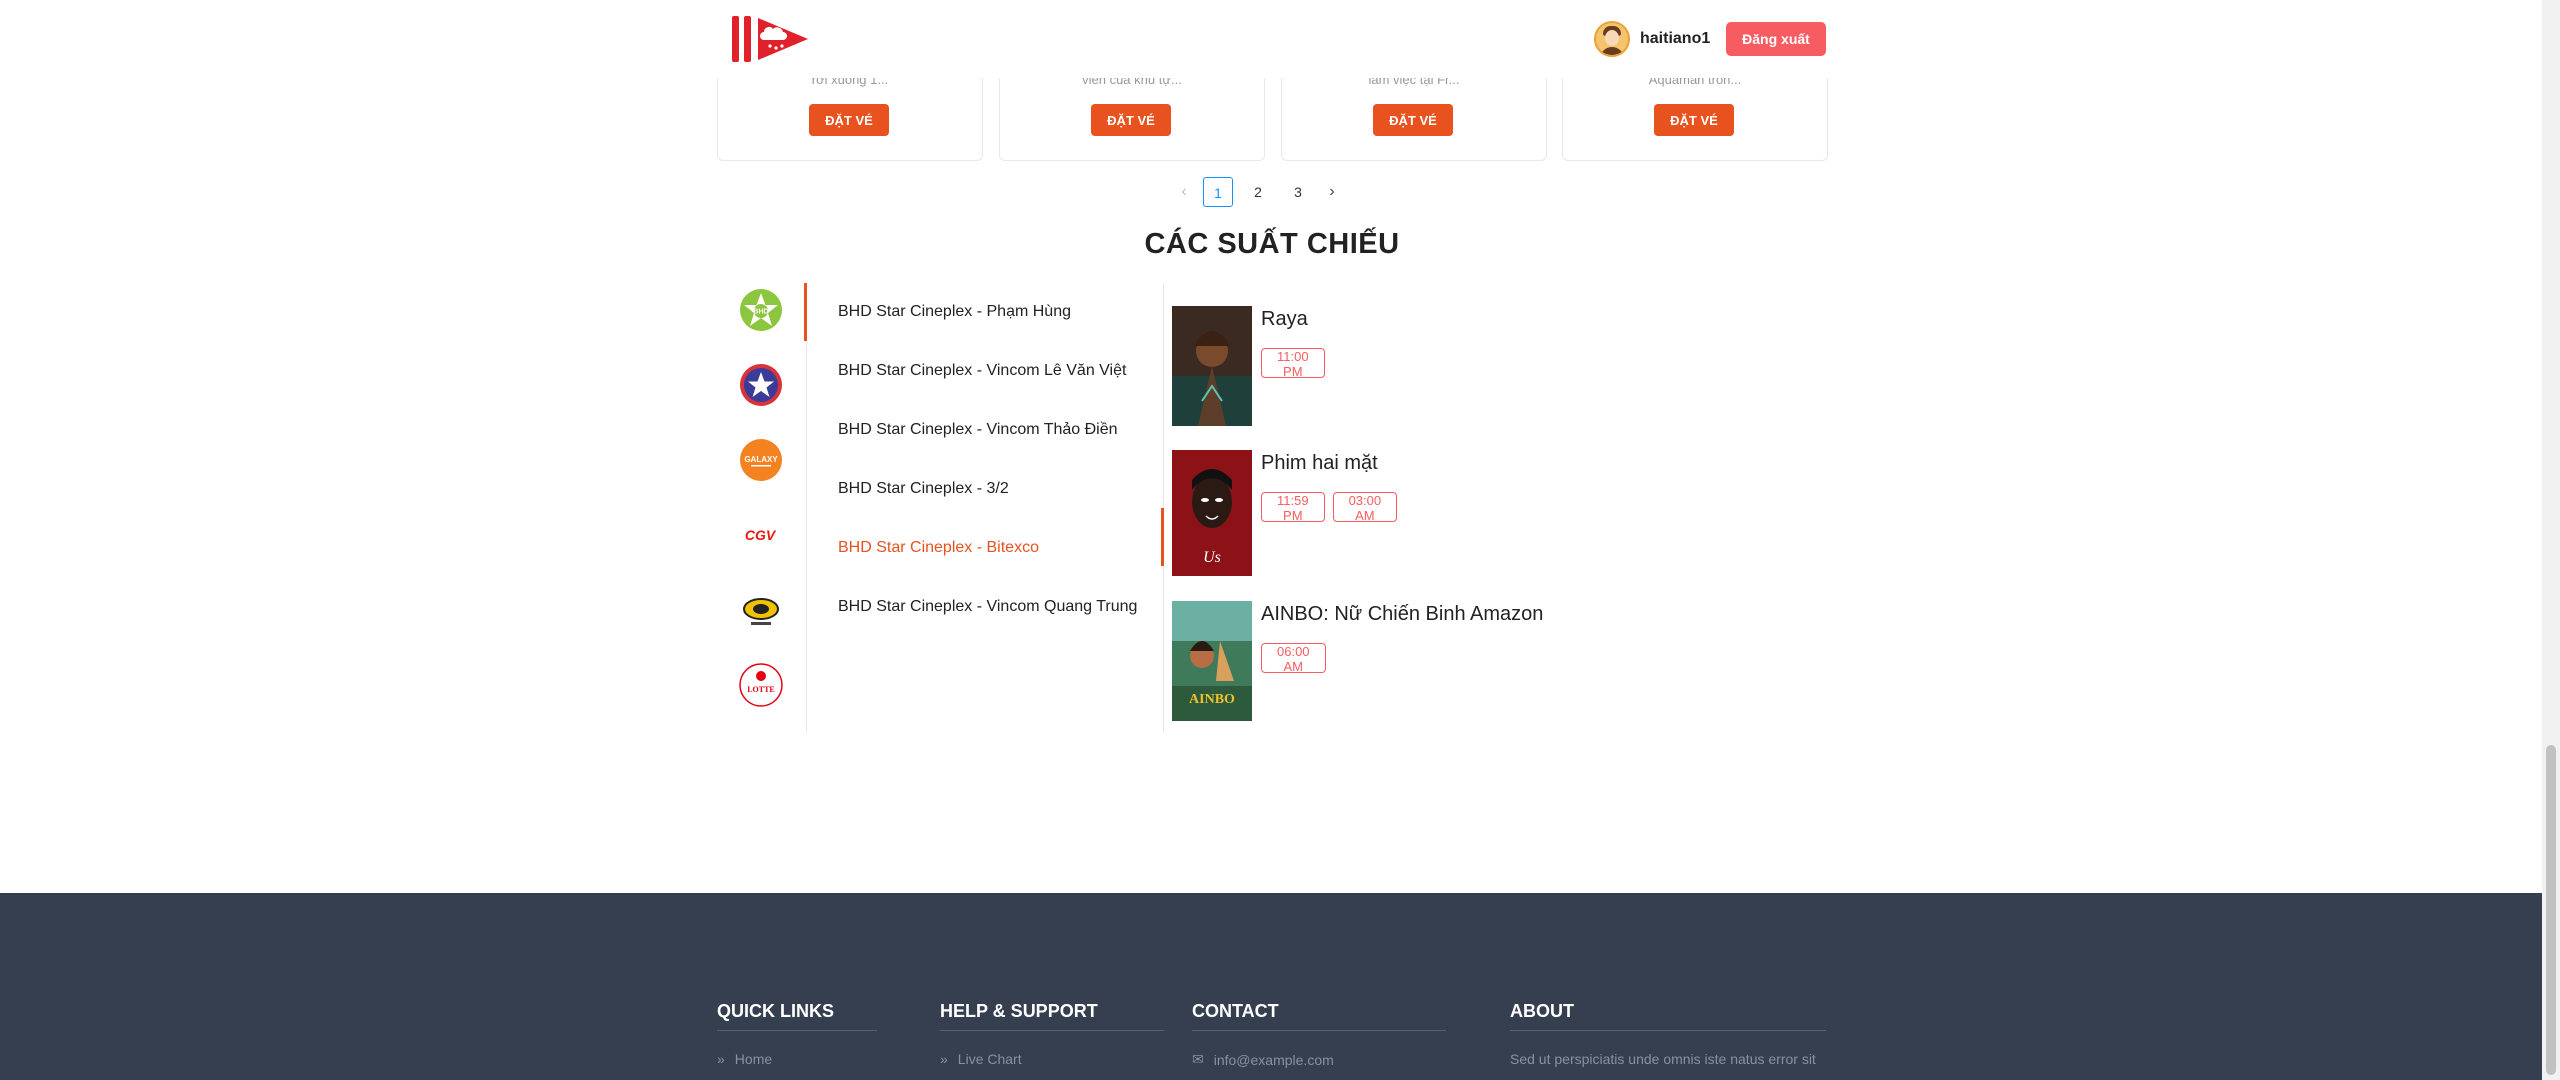 The image size is (2560, 1080). Describe the element at coordinates (2551, 540) in the screenshot. I see `page-scrollbar` at that location.